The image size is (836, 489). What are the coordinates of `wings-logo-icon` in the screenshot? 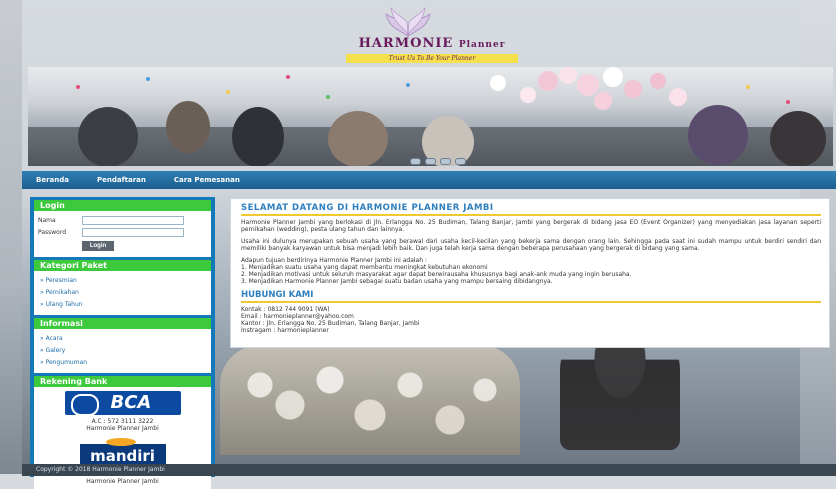 It's located at (408, 22).